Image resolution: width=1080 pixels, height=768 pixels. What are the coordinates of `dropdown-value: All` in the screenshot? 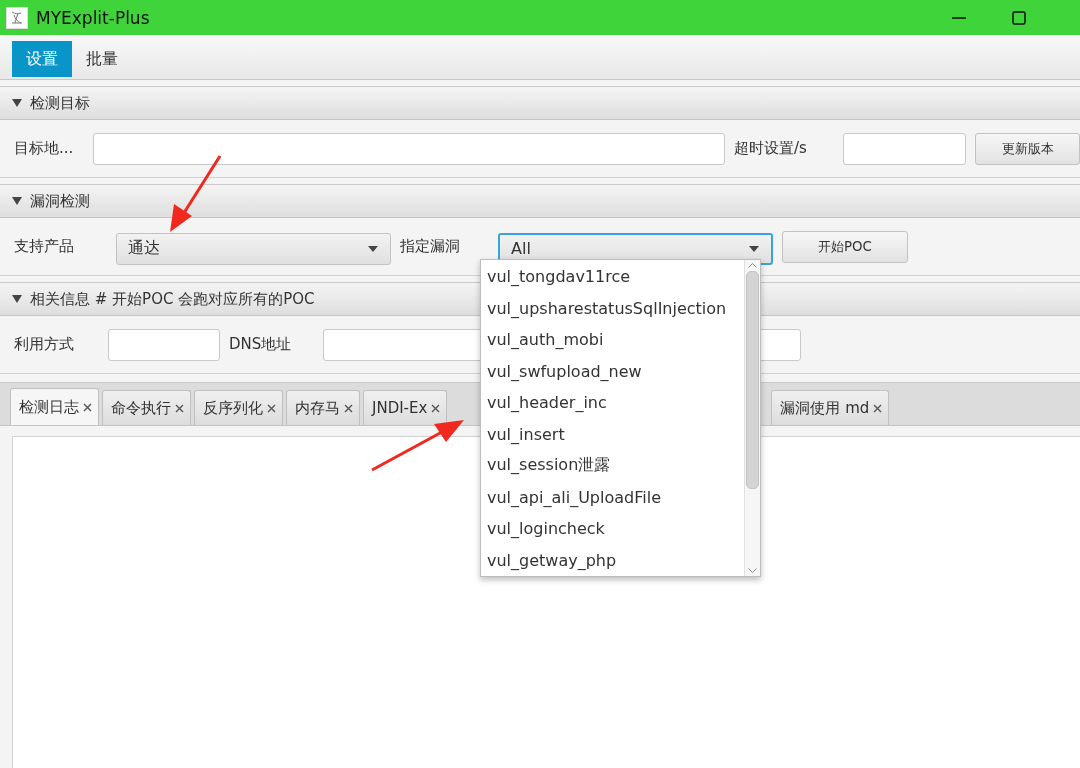 It's located at (521, 248).